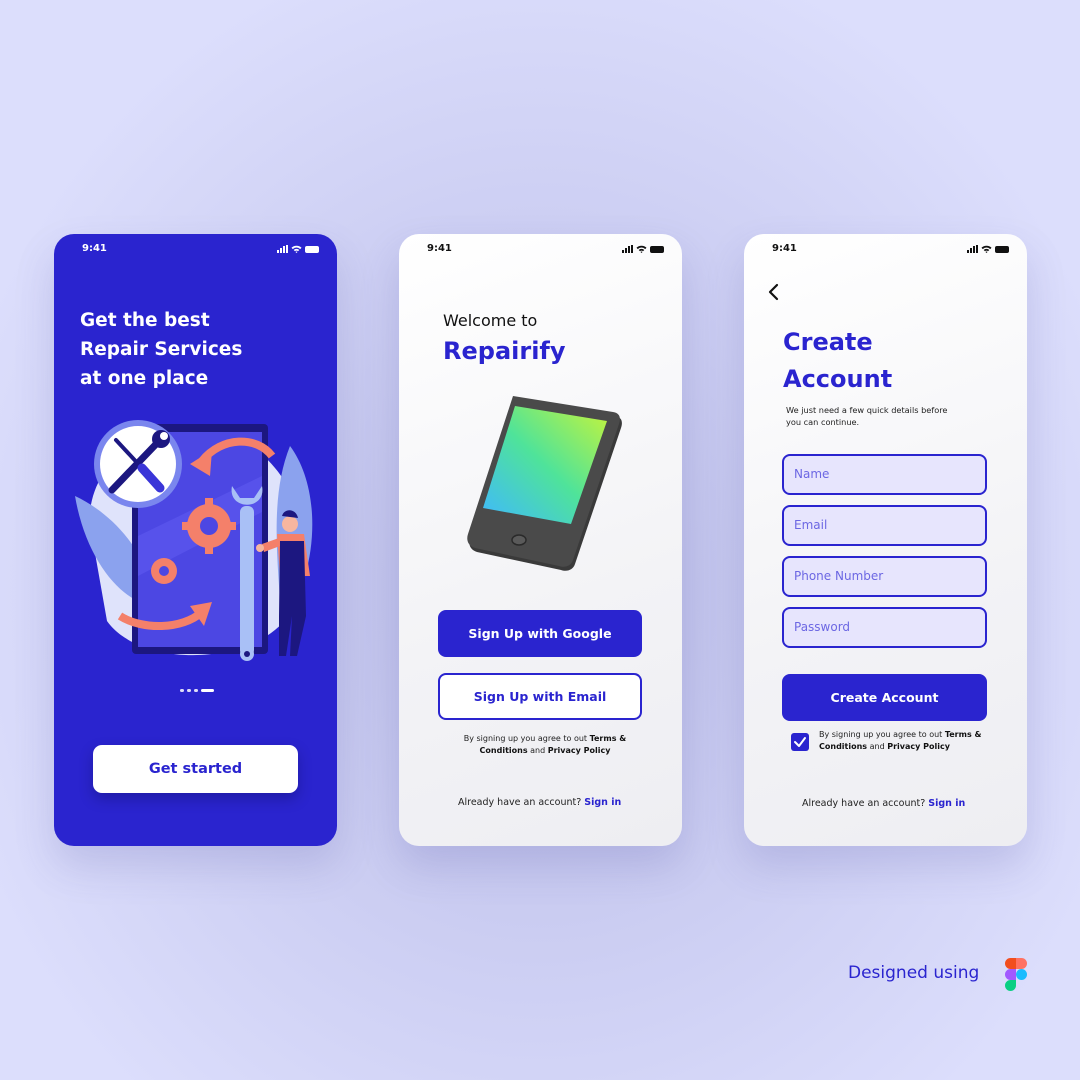  Describe the element at coordinates (884, 576) in the screenshot. I see `phone-number-field: Phone Number` at that location.